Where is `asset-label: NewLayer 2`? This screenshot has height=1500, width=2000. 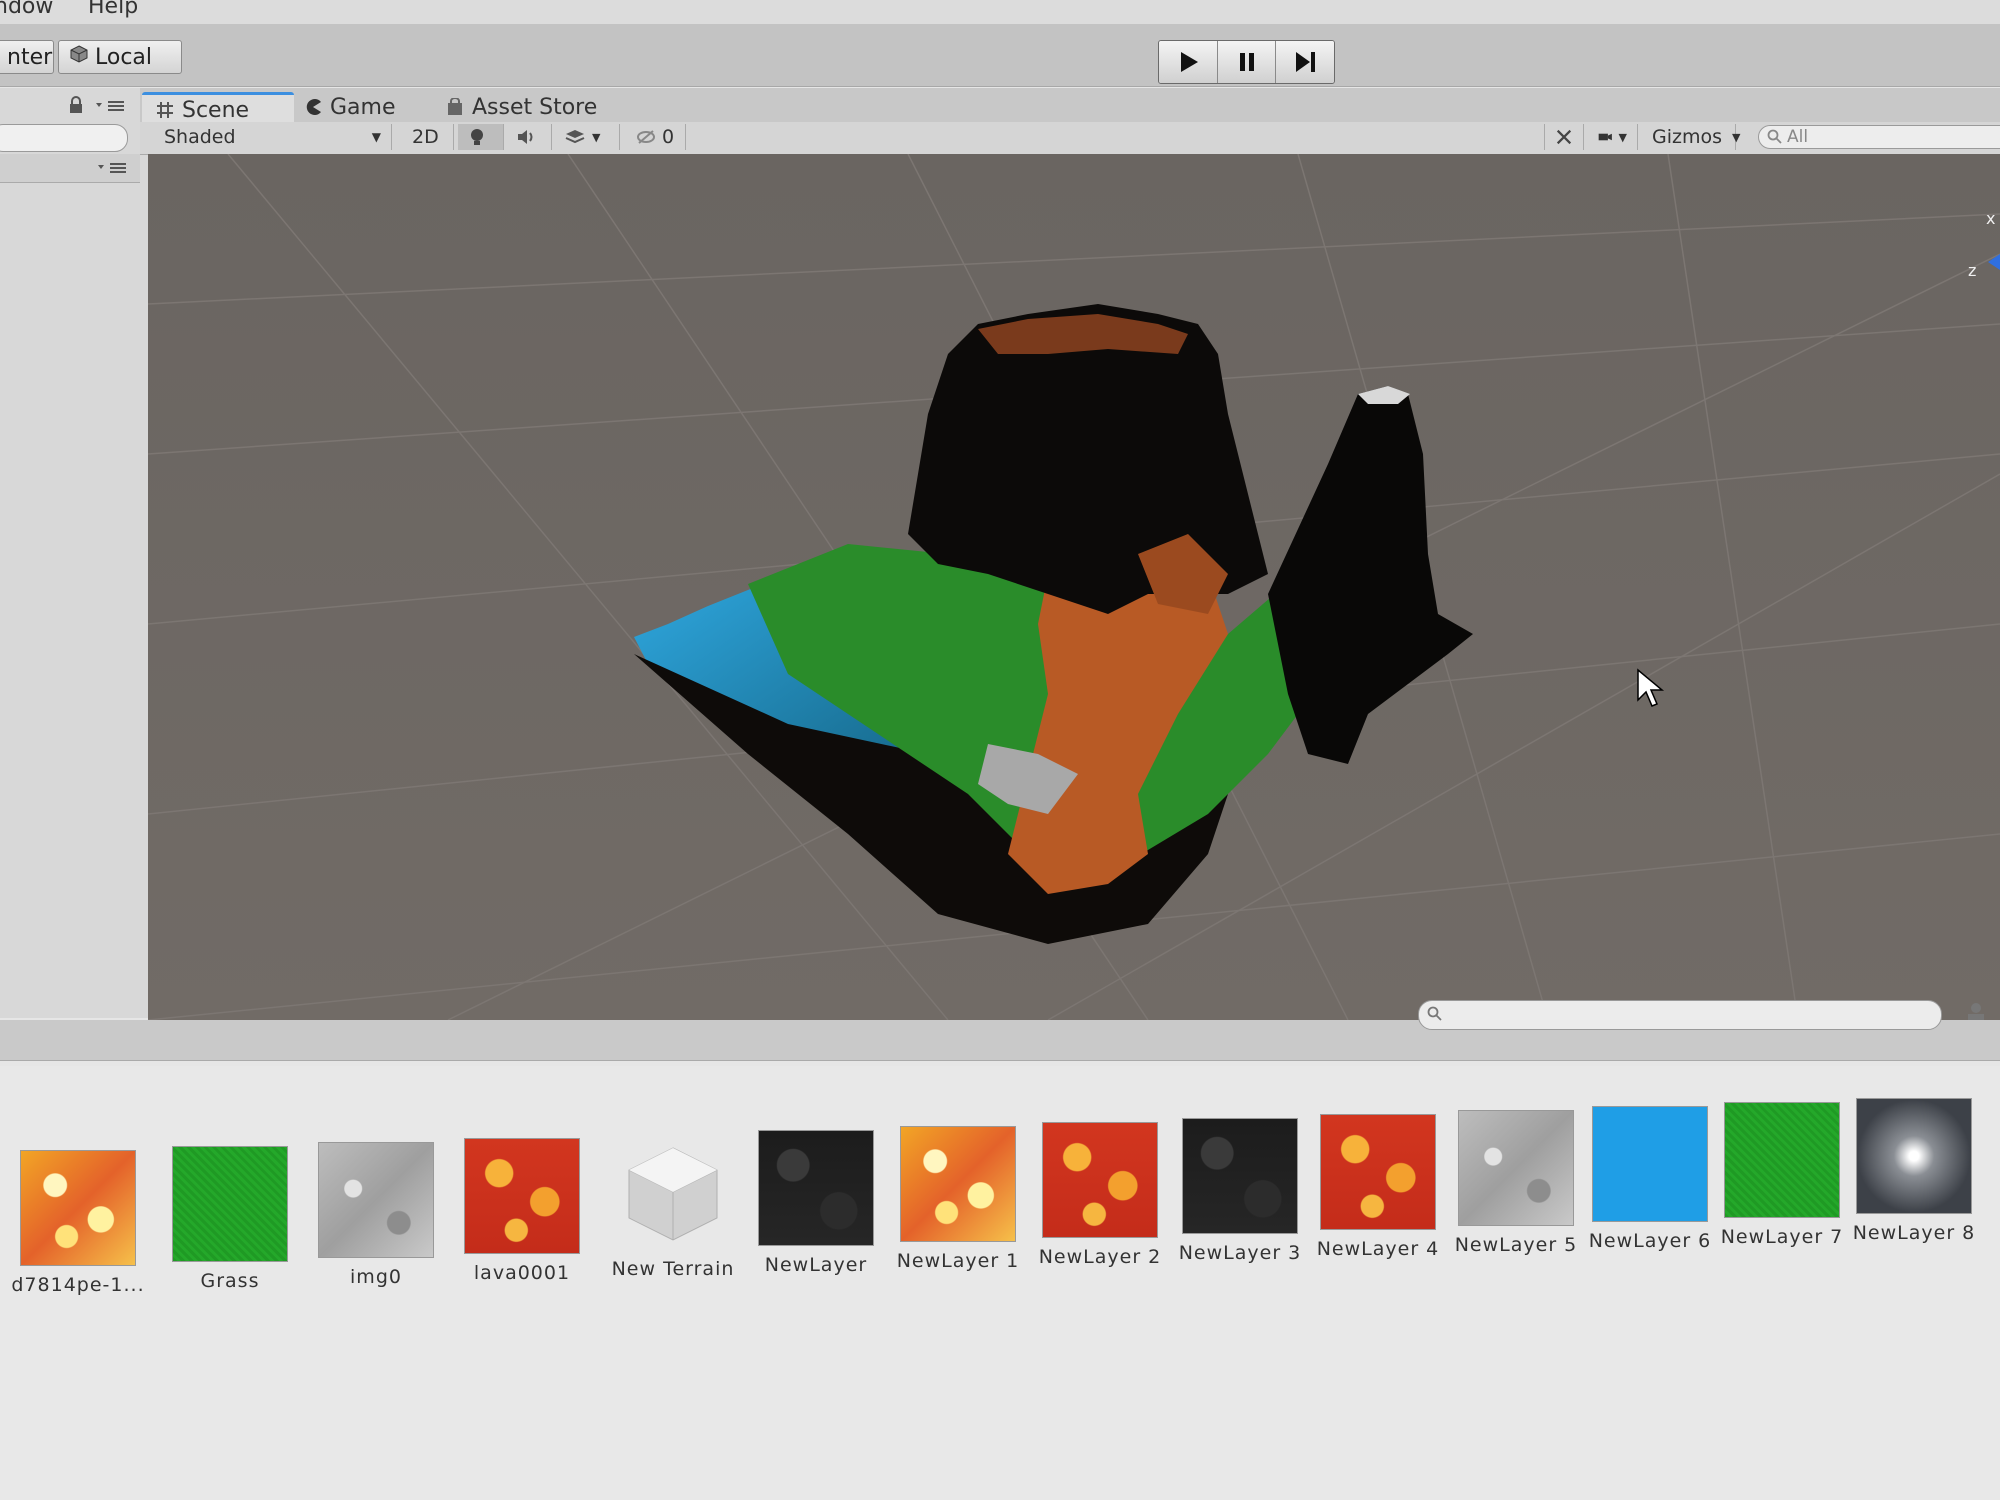
asset-label: NewLayer 2 is located at coordinates (1100, 1257).